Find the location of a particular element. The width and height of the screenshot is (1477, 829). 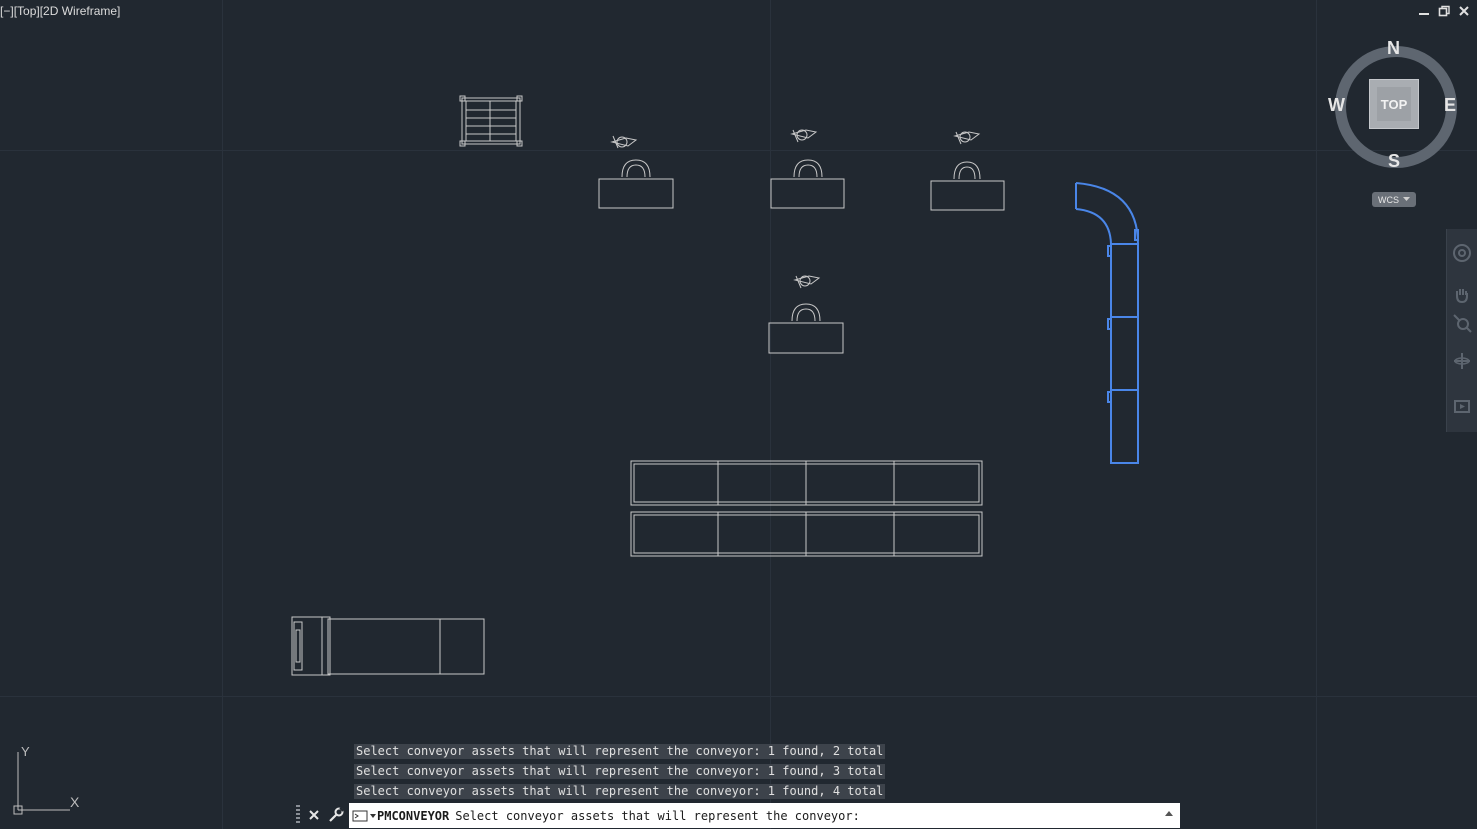

viewcube-face-label: TOP is located at coordinates (1394, 104).